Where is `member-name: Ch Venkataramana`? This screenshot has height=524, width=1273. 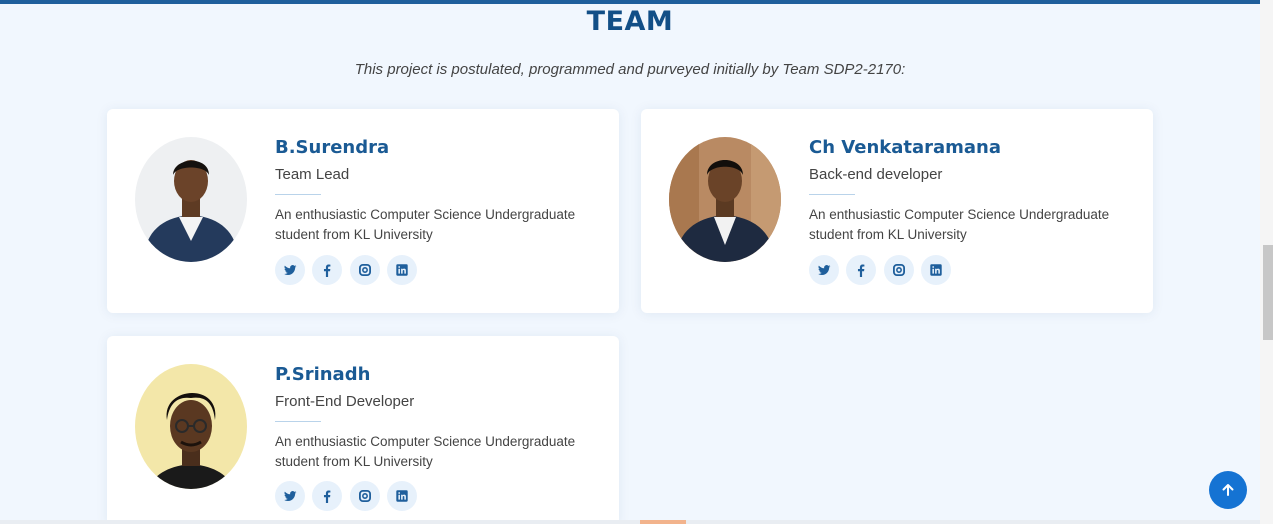
member-name: Ch Venkataramana is located at coordinates (905, 147).